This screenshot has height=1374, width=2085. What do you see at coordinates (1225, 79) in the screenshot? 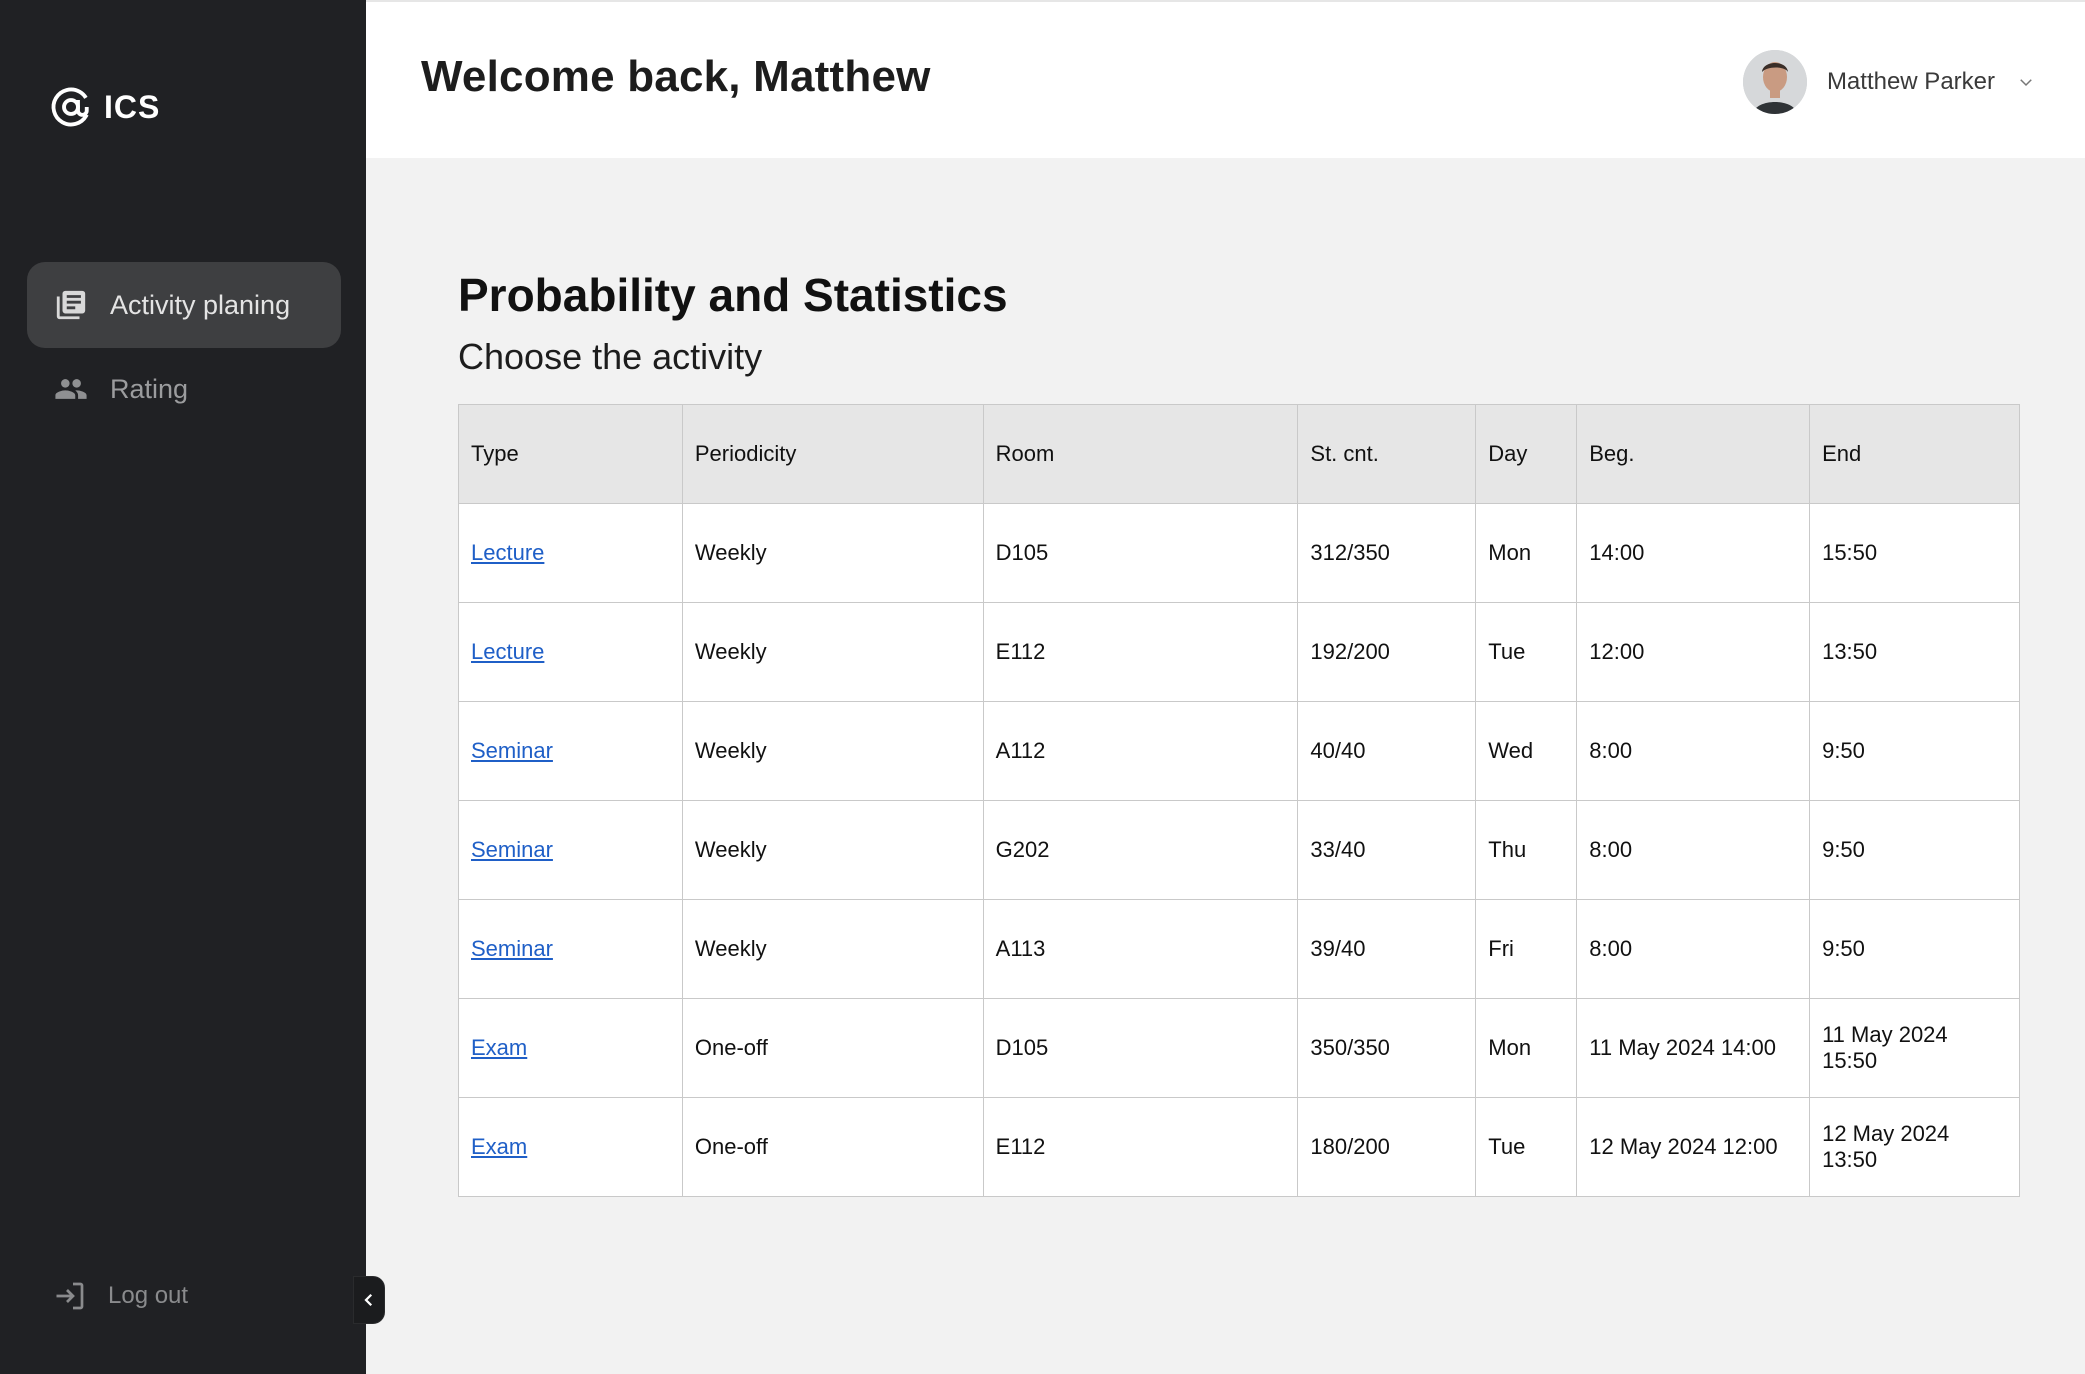
I see `top-header: Welcome back, Matthew Matthew Parker` at bounding box center [1225, 79].